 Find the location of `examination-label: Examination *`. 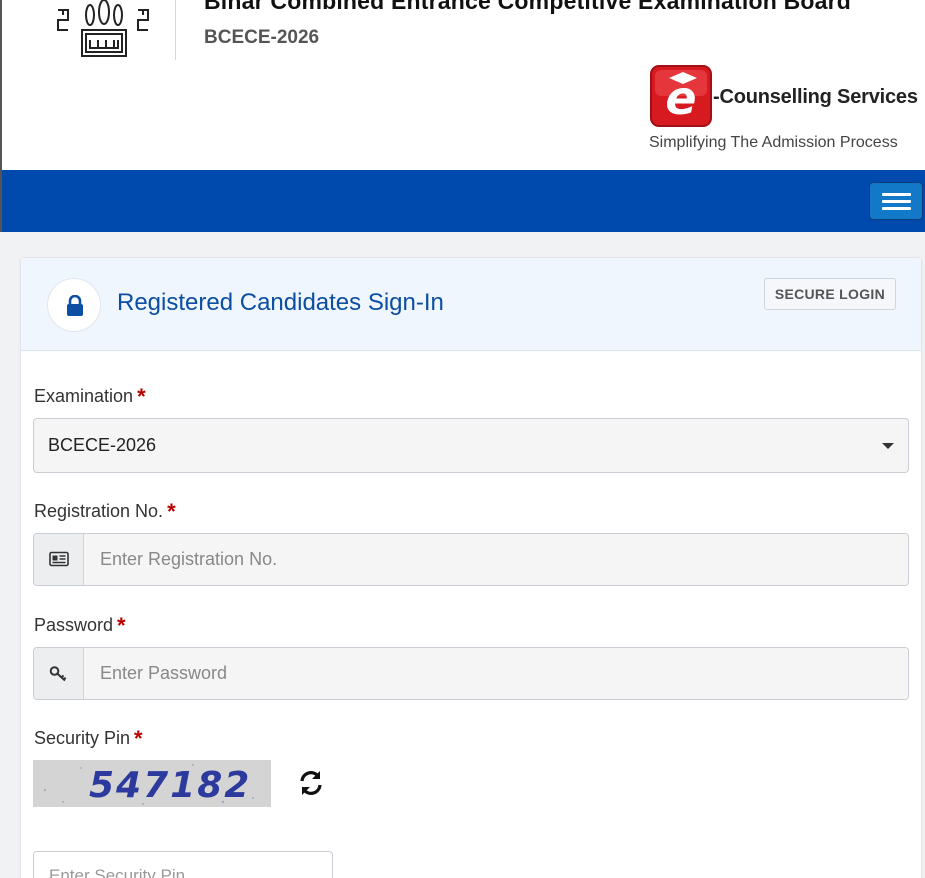

examination-label: Examination * is located at coordinates (90, 395).